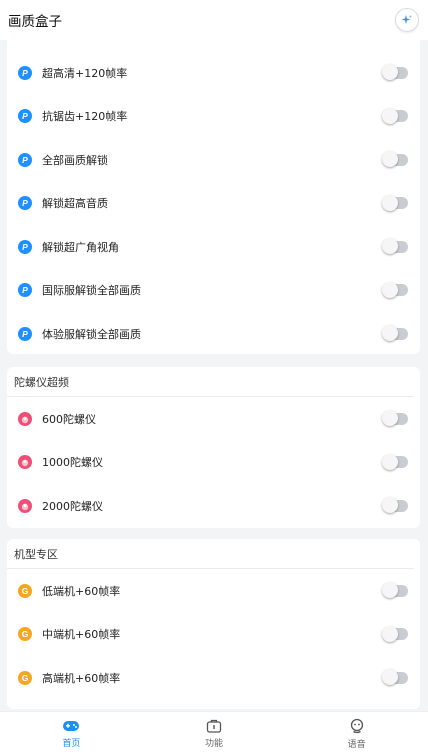 The image size is (428, 755). What do you see at coordinates (210, 554) in the screenshot?
I see `model-section-title: 机型专区` at bounding box center [210, 554].